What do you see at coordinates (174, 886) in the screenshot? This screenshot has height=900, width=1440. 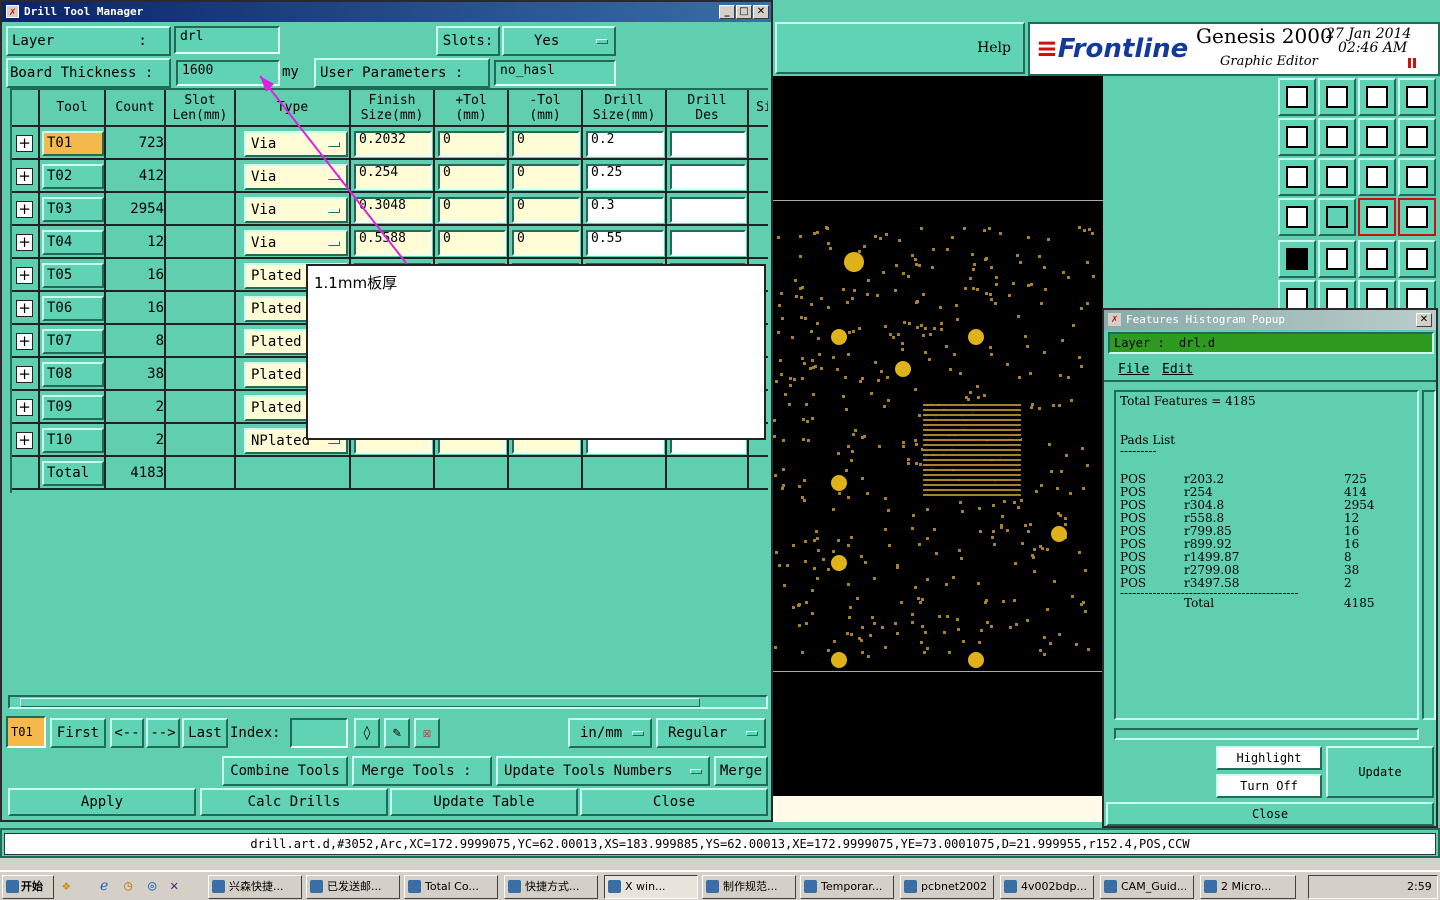 I see `x-icon: ✕` at bounding box center [174, 886].